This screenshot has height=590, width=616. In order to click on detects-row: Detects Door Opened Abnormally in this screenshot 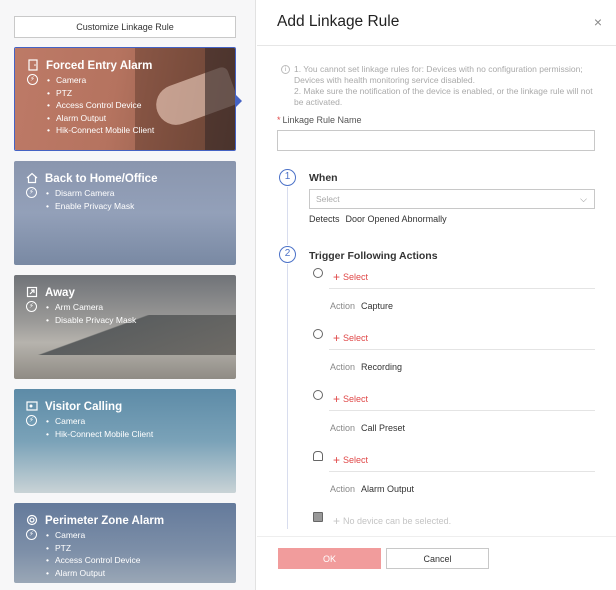, I will do `click(378, 219)`.